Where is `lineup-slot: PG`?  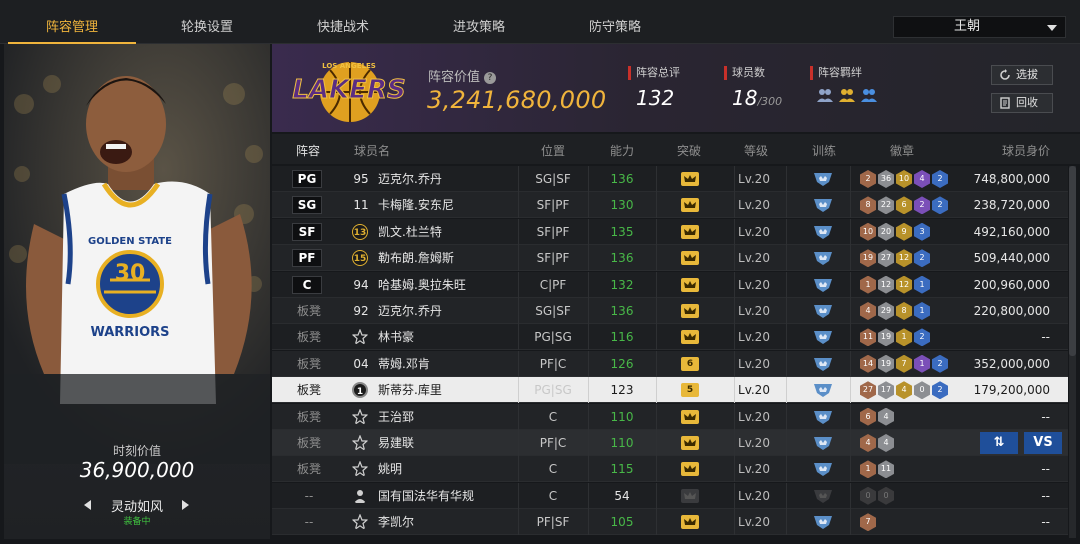
lineup-slot: PG is located at coordinates (307, 179).